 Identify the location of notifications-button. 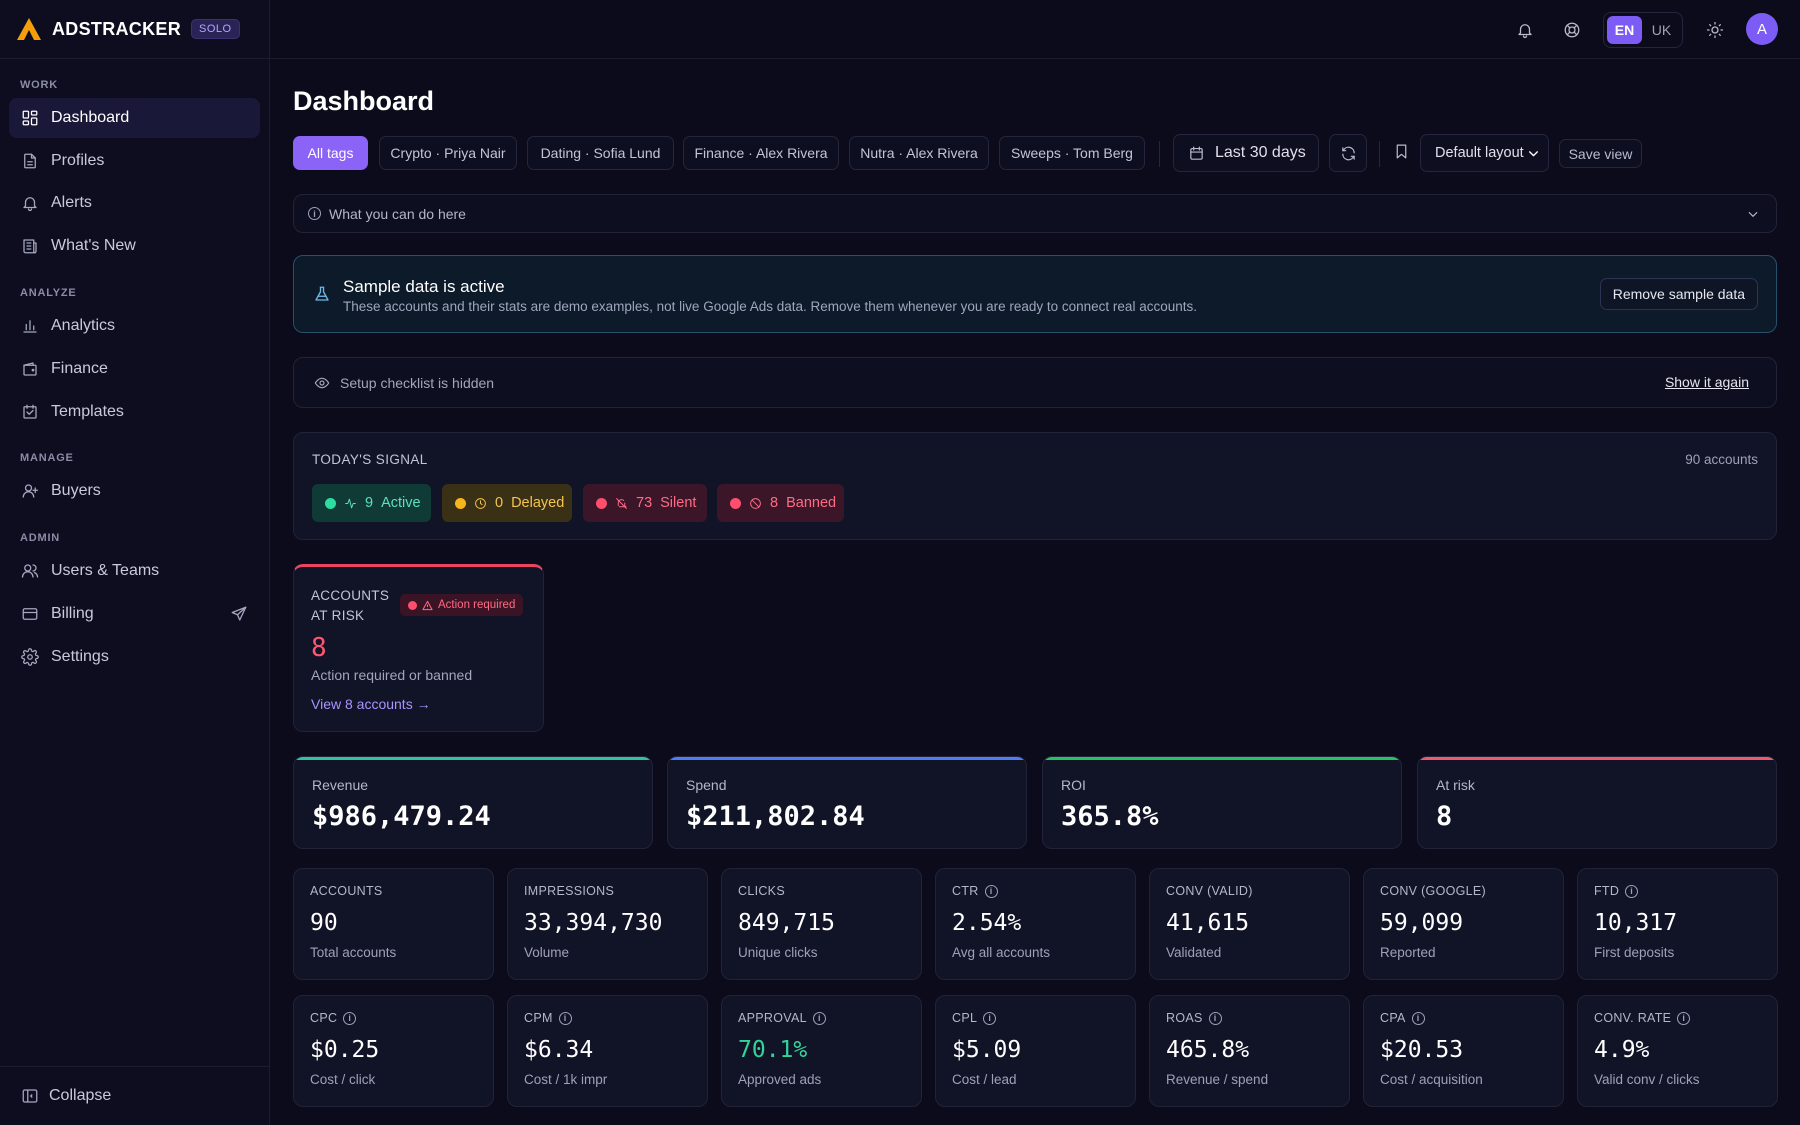
(1525, 30).